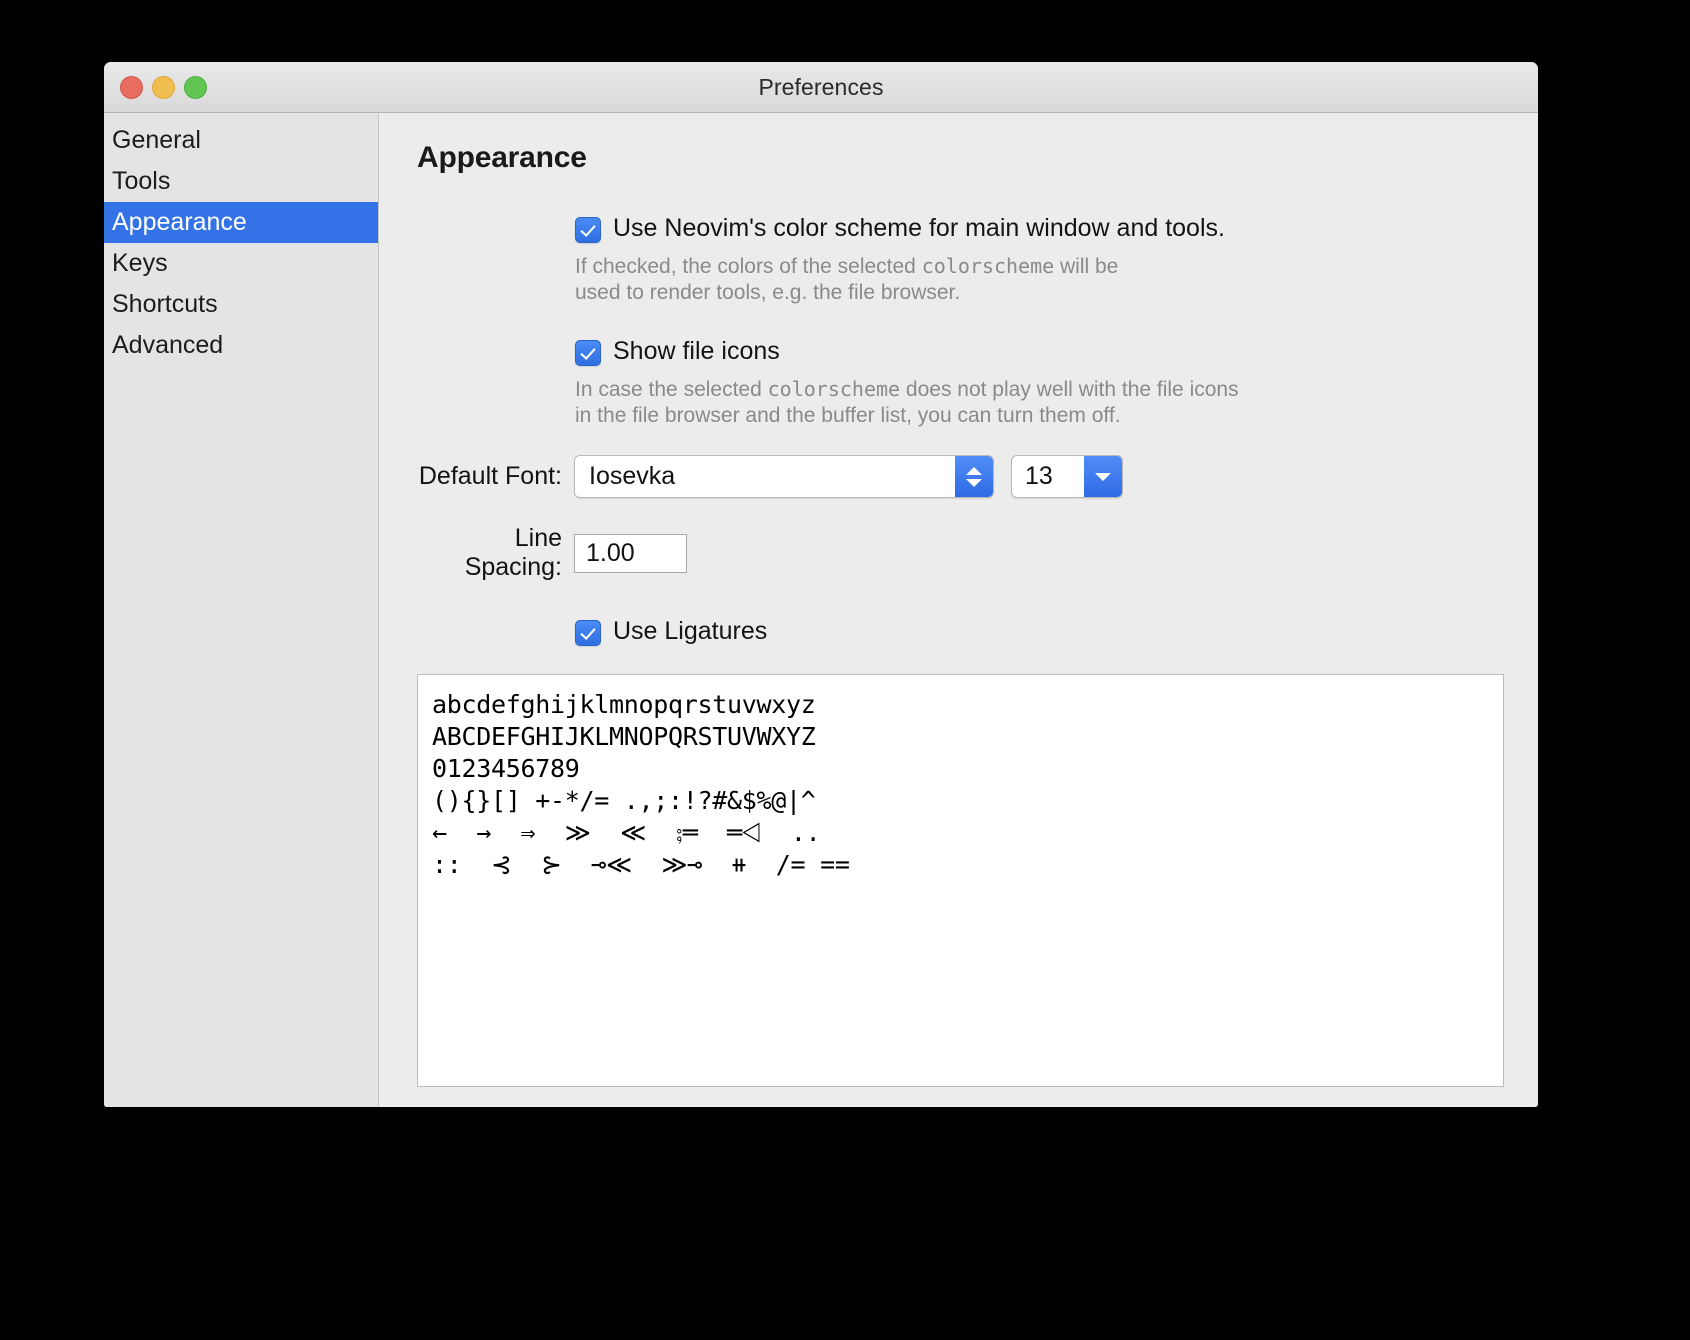 This screenshot has width=1690, height=1340. What do you see at coordinates (624, 736) in the screenshot?
I see `preview-line: ABCDEFGHIJKLMNOPQRSTUVWXYZ` at bounding box center [624, 736].